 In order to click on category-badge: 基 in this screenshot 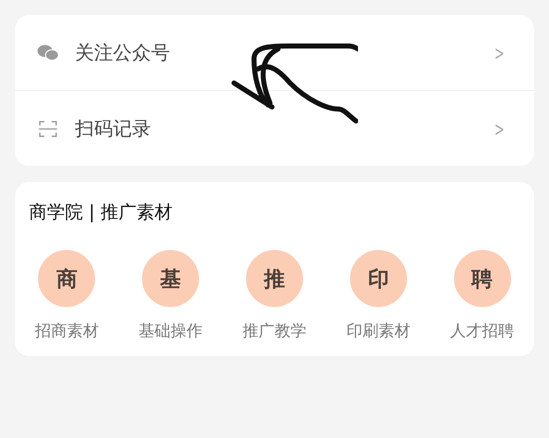, I will do `click(171, 278)`.